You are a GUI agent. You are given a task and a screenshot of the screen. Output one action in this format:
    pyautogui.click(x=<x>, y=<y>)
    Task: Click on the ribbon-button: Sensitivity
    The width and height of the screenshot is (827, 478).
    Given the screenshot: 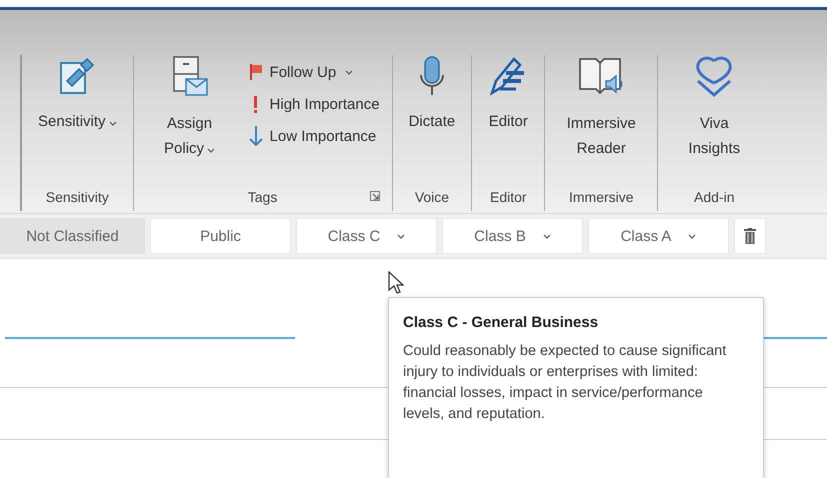 What is the action you would take?
    pyautogui.click(x=77, y=94)
    